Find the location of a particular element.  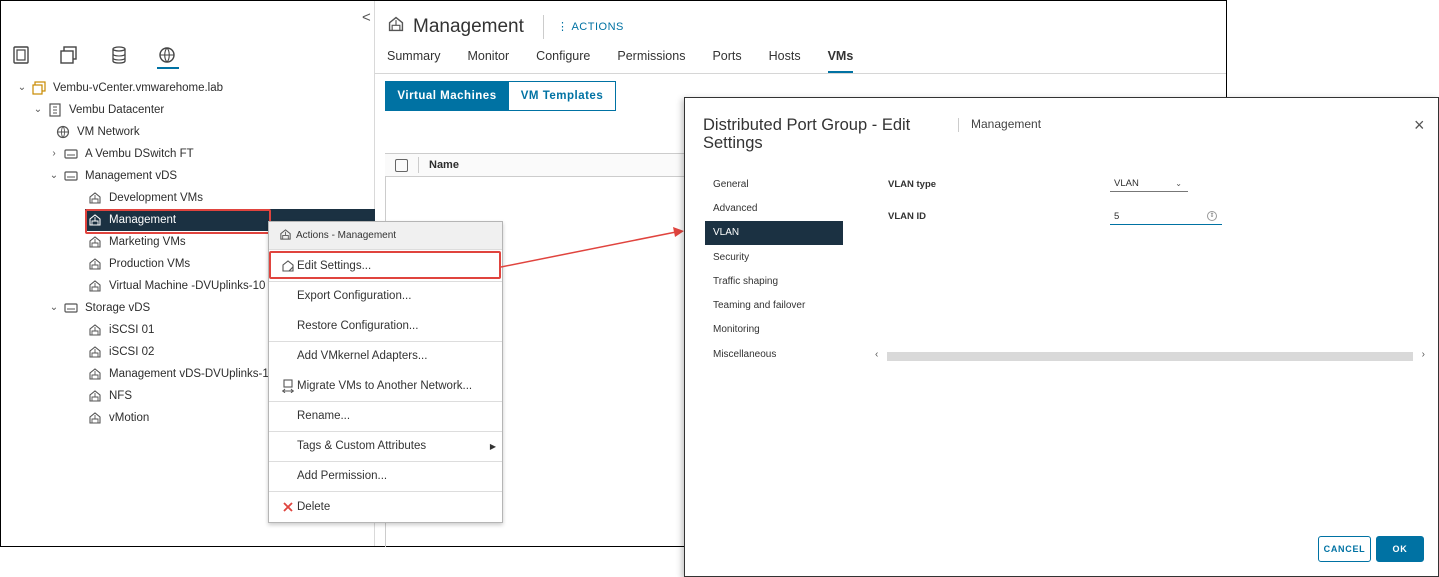

dialog-menu-general: General is located at coordinates (774, 184).